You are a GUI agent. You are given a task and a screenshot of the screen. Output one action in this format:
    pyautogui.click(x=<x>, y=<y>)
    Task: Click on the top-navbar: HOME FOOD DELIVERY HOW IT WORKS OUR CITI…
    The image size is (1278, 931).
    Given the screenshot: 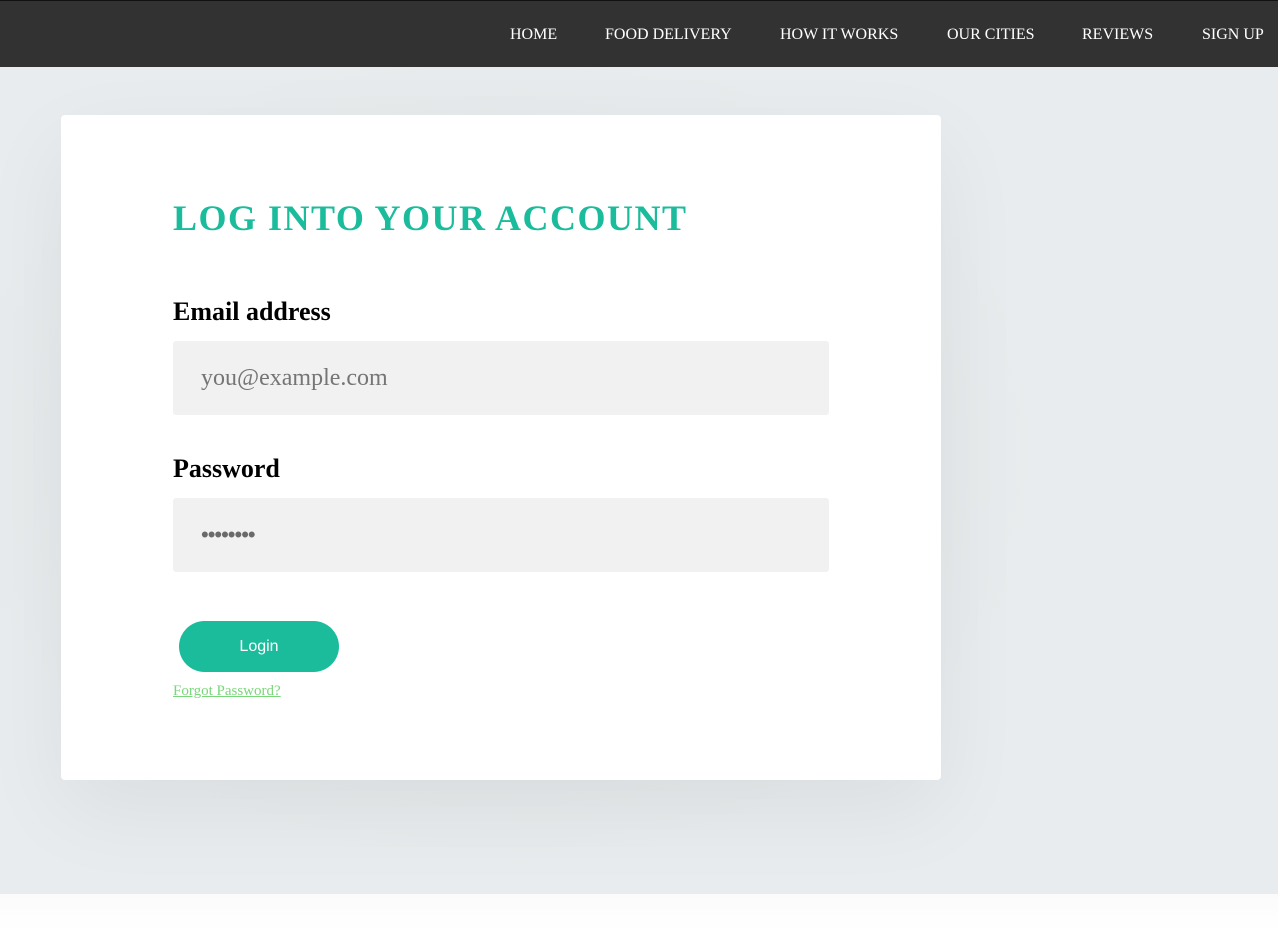 What is the action you would take?
    pyautogui.click(x=639, y=33)
    